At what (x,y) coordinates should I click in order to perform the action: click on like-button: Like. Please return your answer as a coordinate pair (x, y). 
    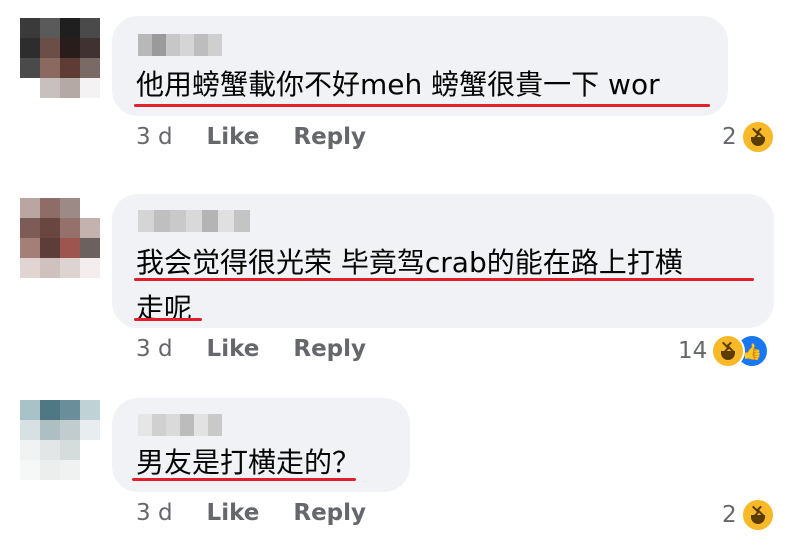
    Looking at the image, I should click on (233, 513).